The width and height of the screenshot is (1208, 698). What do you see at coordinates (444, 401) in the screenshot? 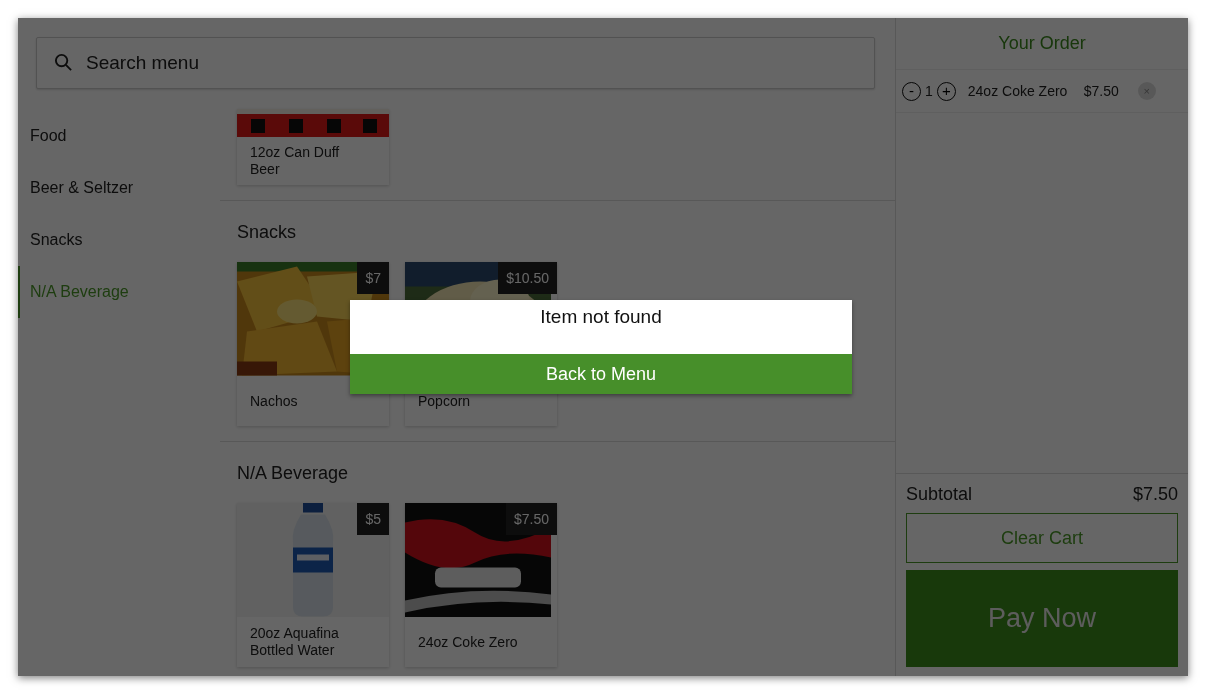
I see `product-name: Popcorn` at bounding box center [444, 401].